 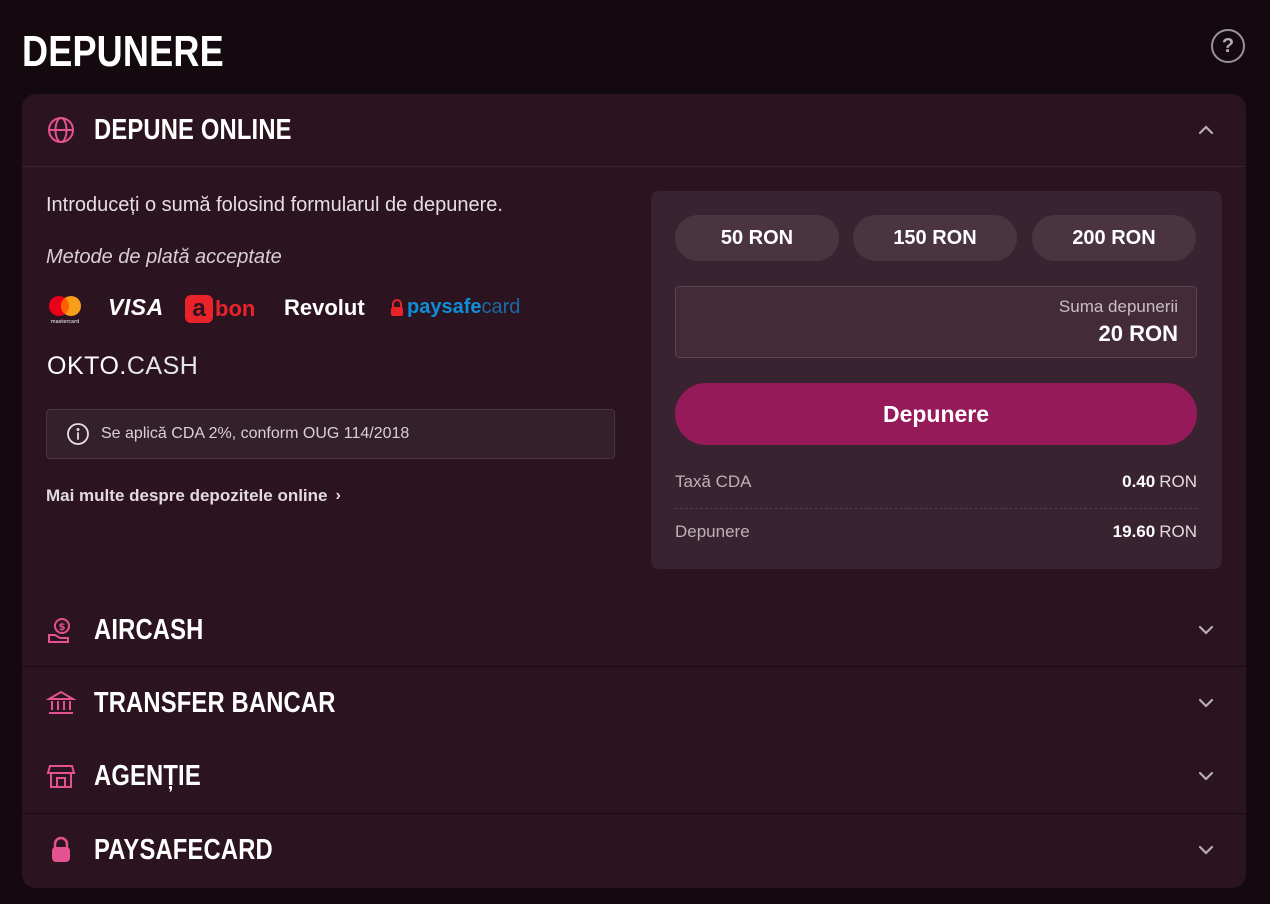 What do you see at coordinates (1118, 306) in the screenshot?
I see `amount-label: Suma depunerii` at bounding box center [1118, 306].